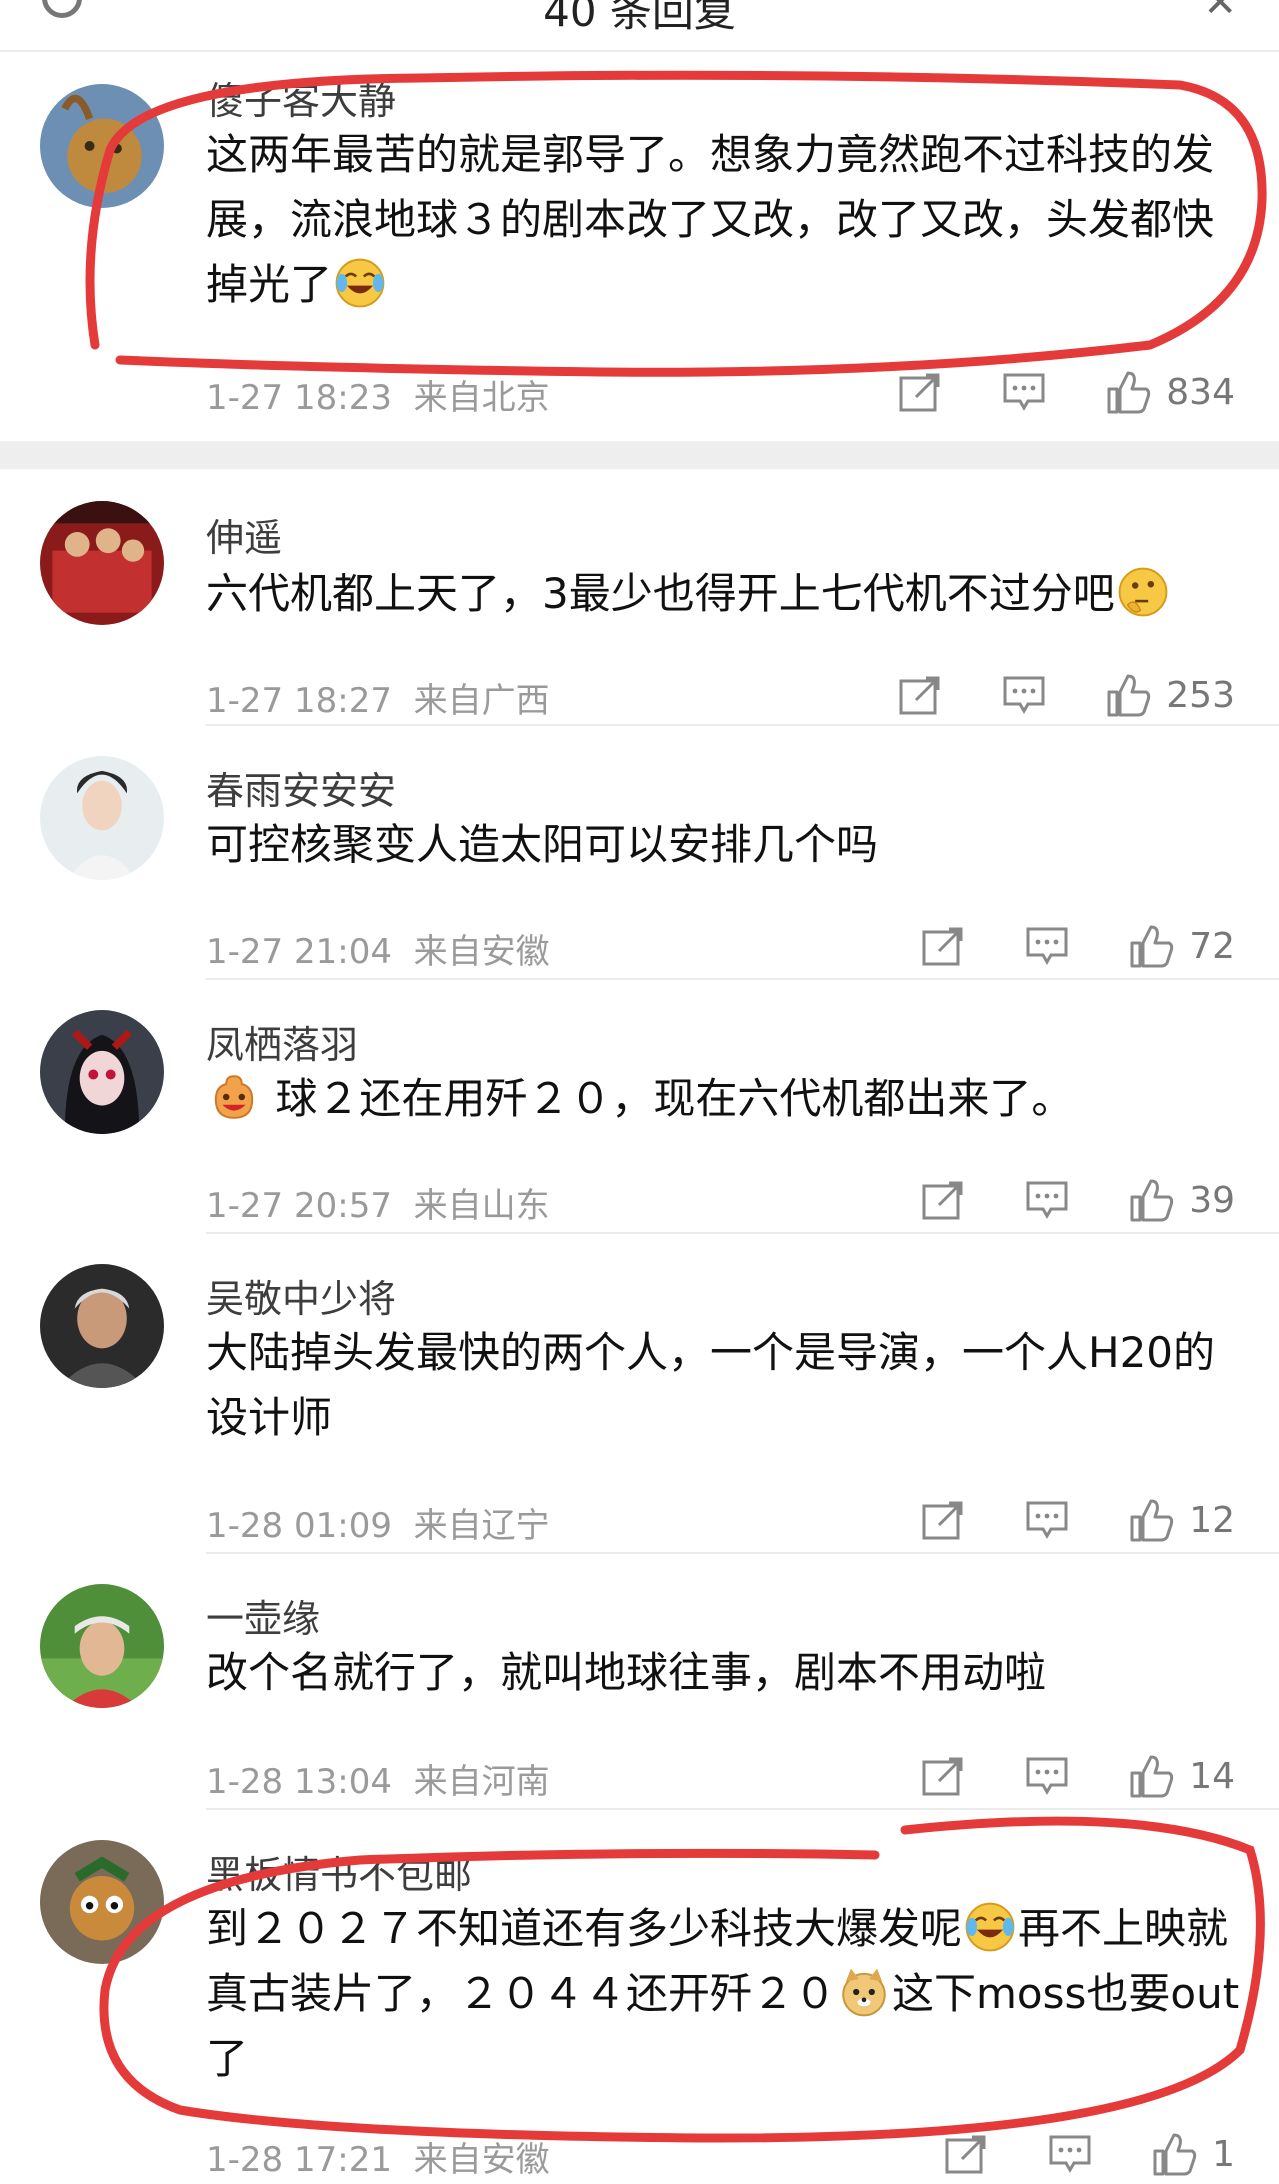  I want to click on location: 来自广西, so click(481, 701).